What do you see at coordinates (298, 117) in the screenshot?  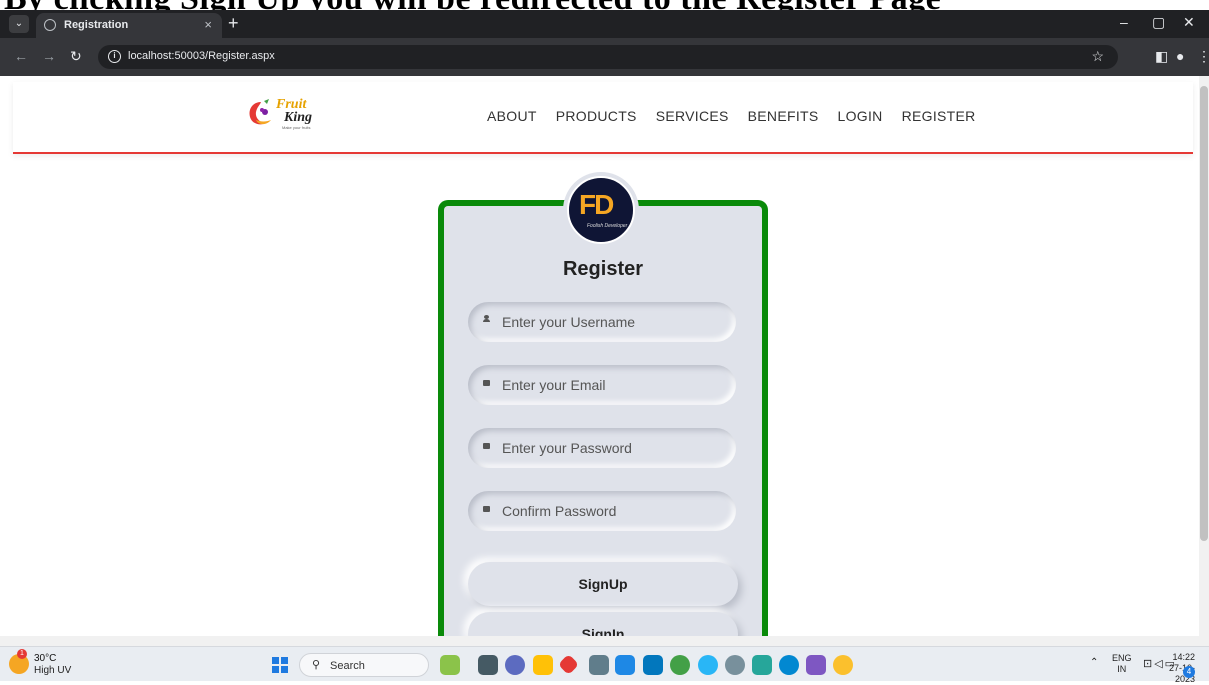 I see `logo-line2: King` at bounding box center [298, 117].